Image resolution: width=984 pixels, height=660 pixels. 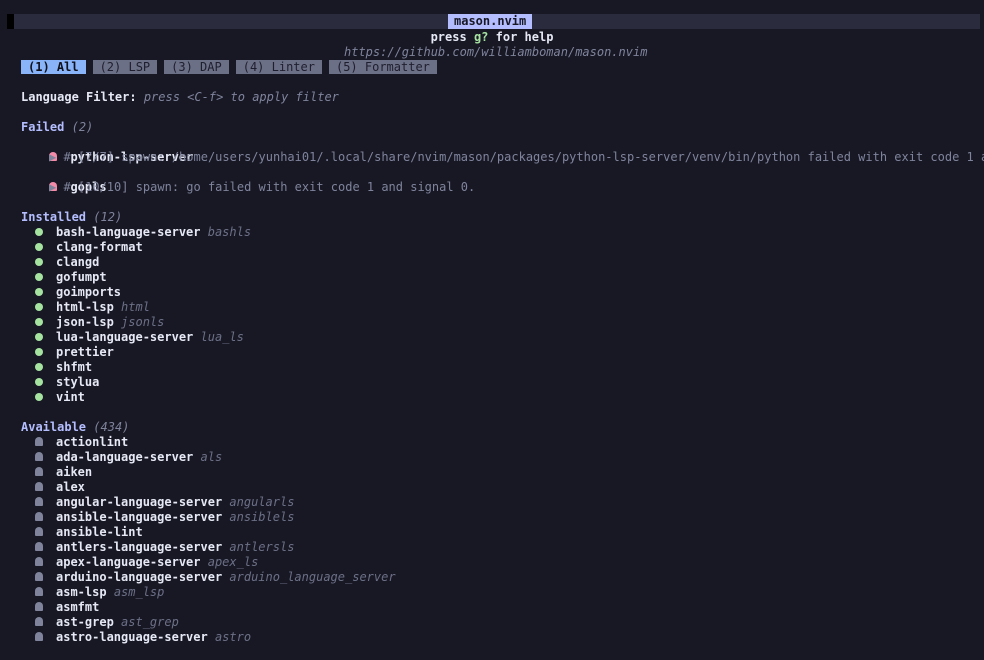 What do you see at coordinates (132, 637) in the screenshot?
I see `package-name: astro-language-server` at bounding box center [132, 637].